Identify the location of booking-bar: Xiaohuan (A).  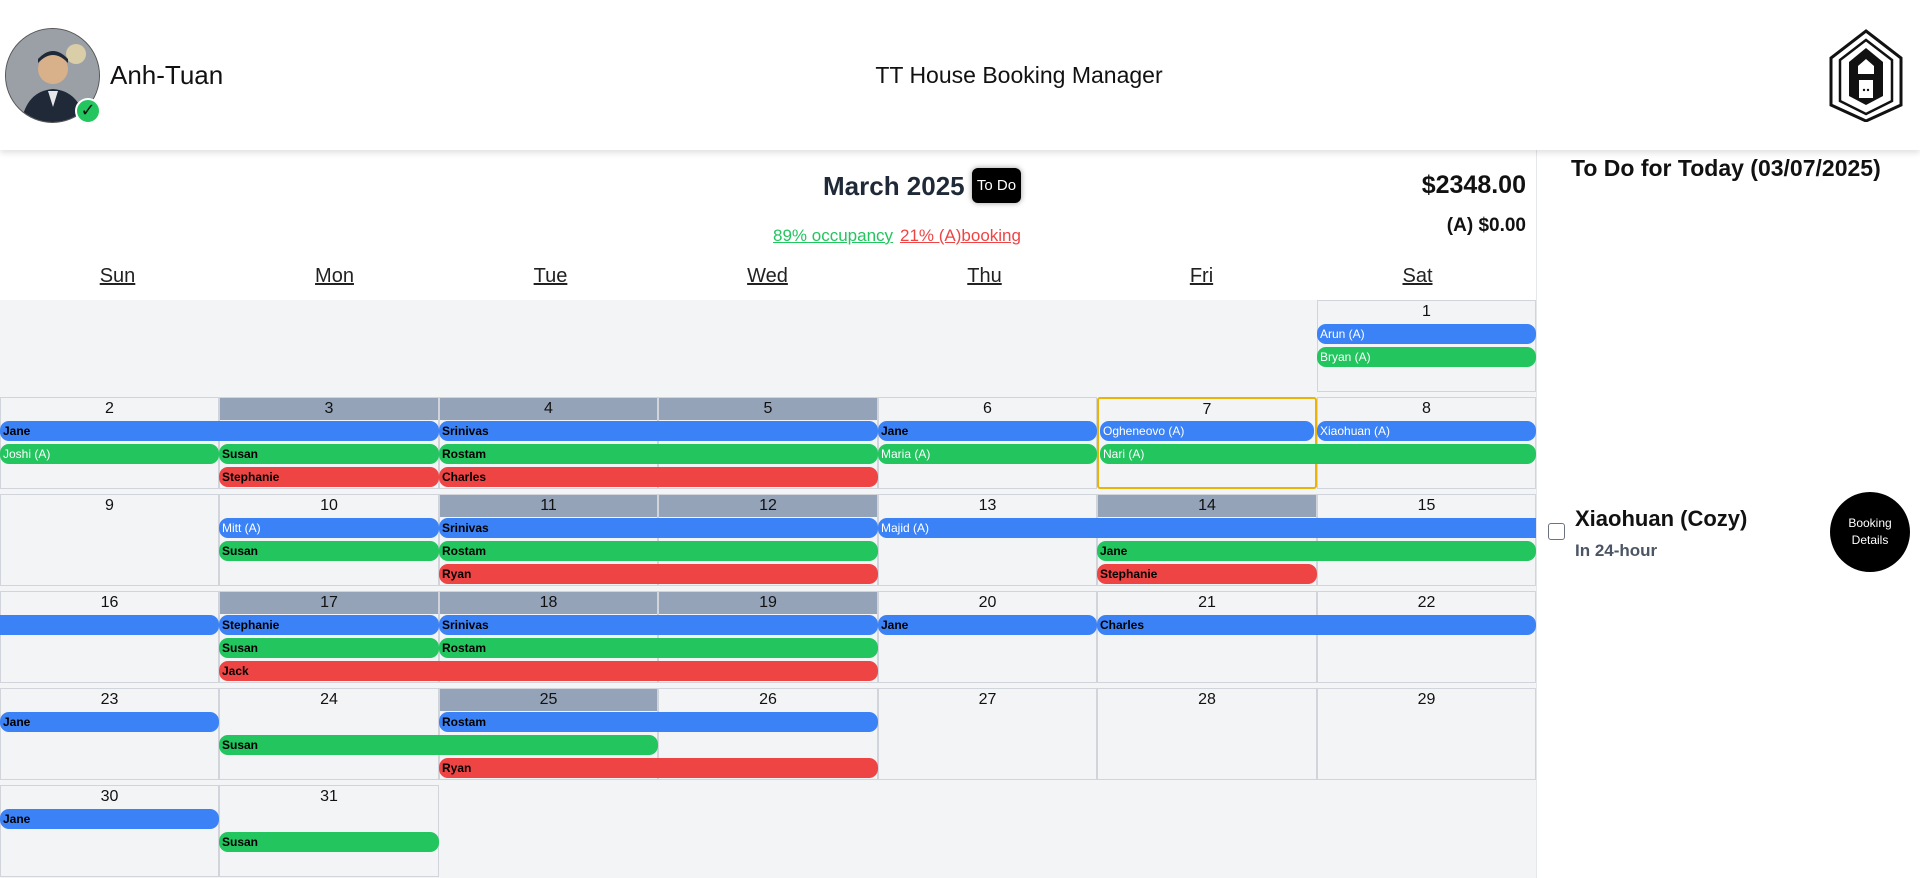
(1426, 431).